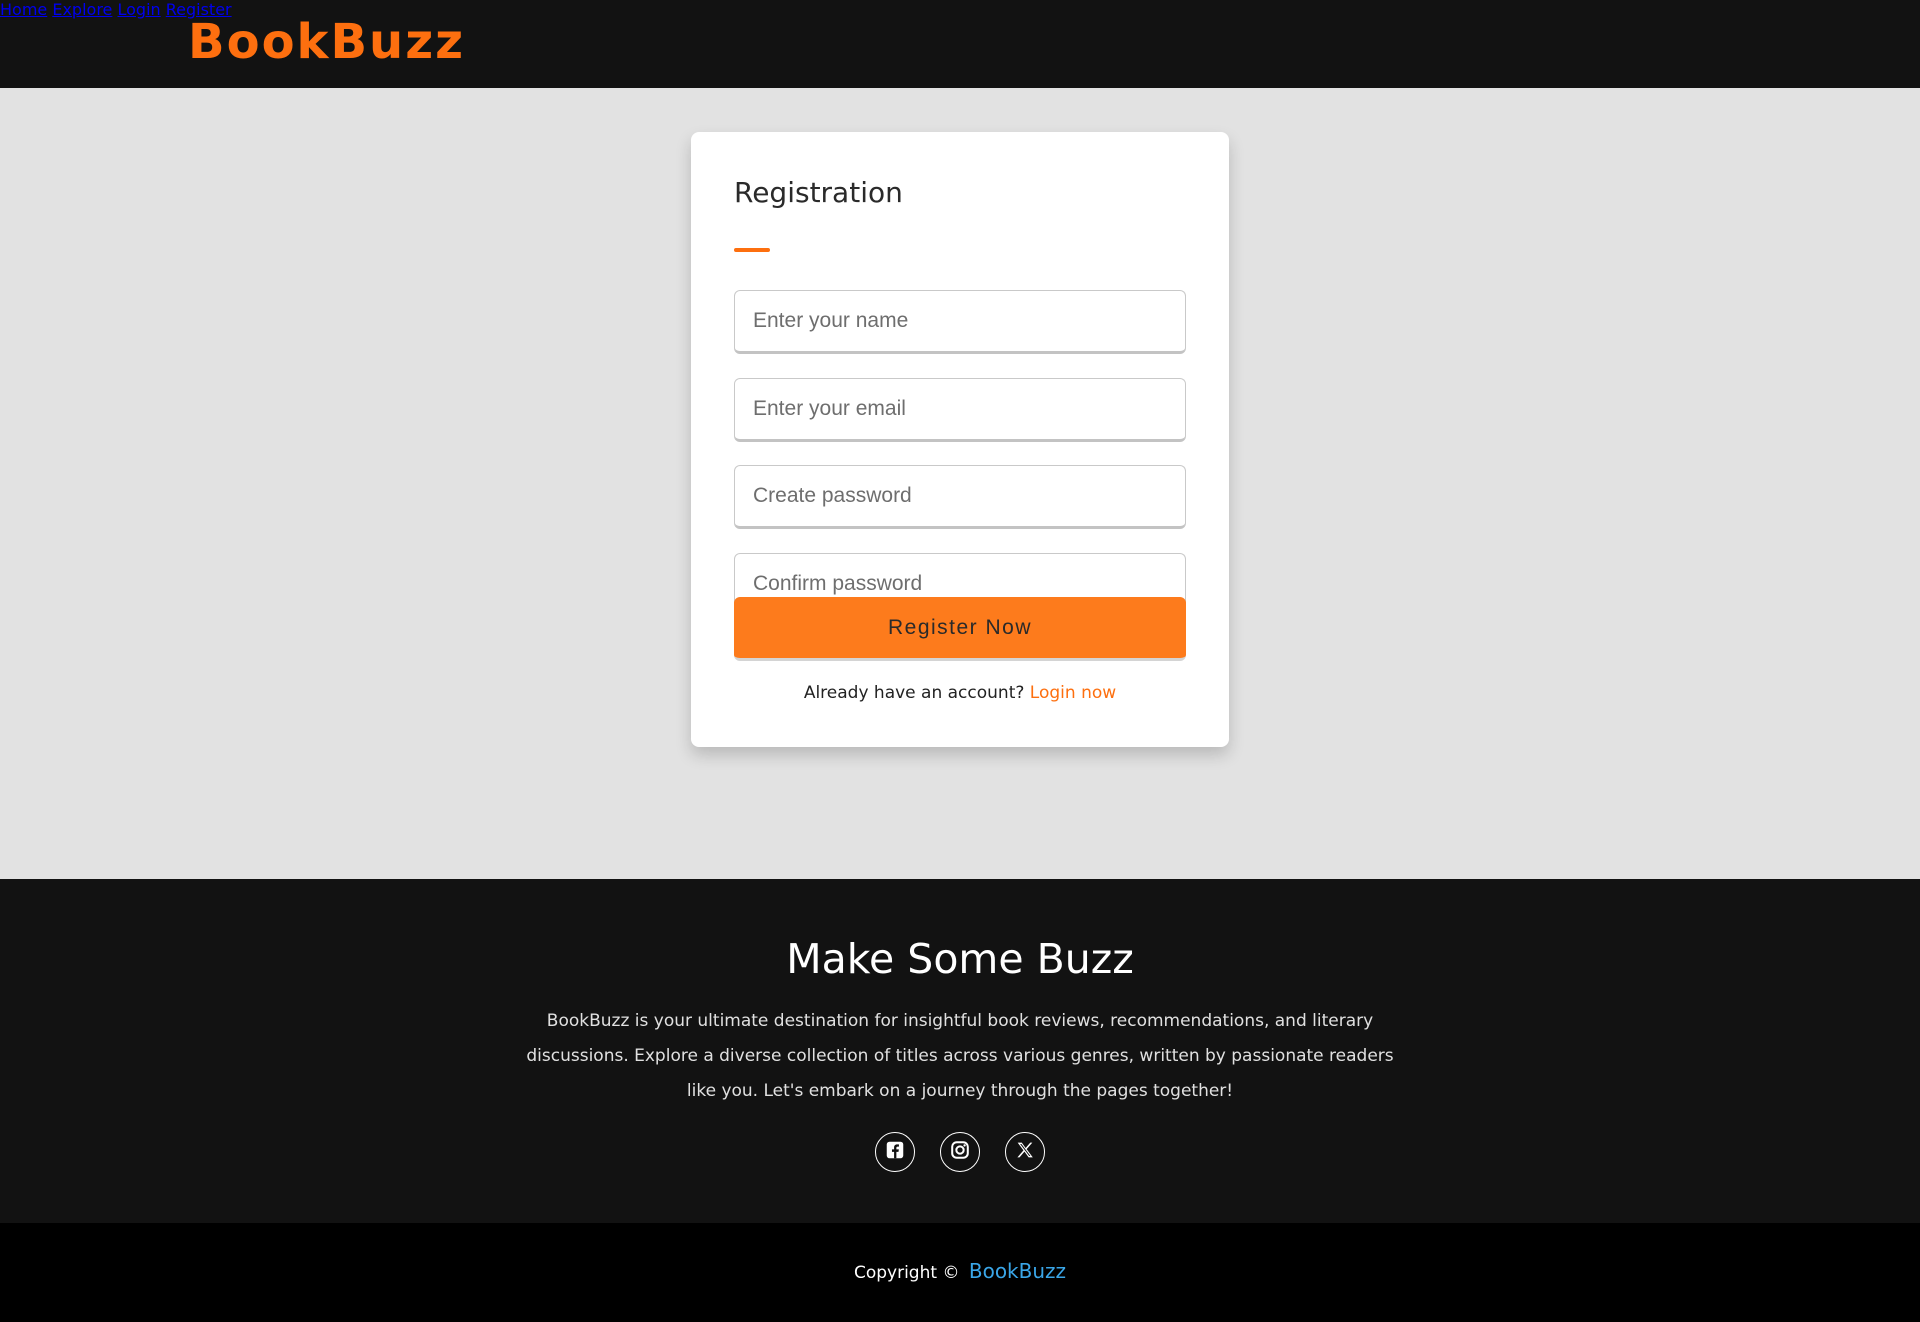  I want to click on facebook-icon, so click(895, 1152).